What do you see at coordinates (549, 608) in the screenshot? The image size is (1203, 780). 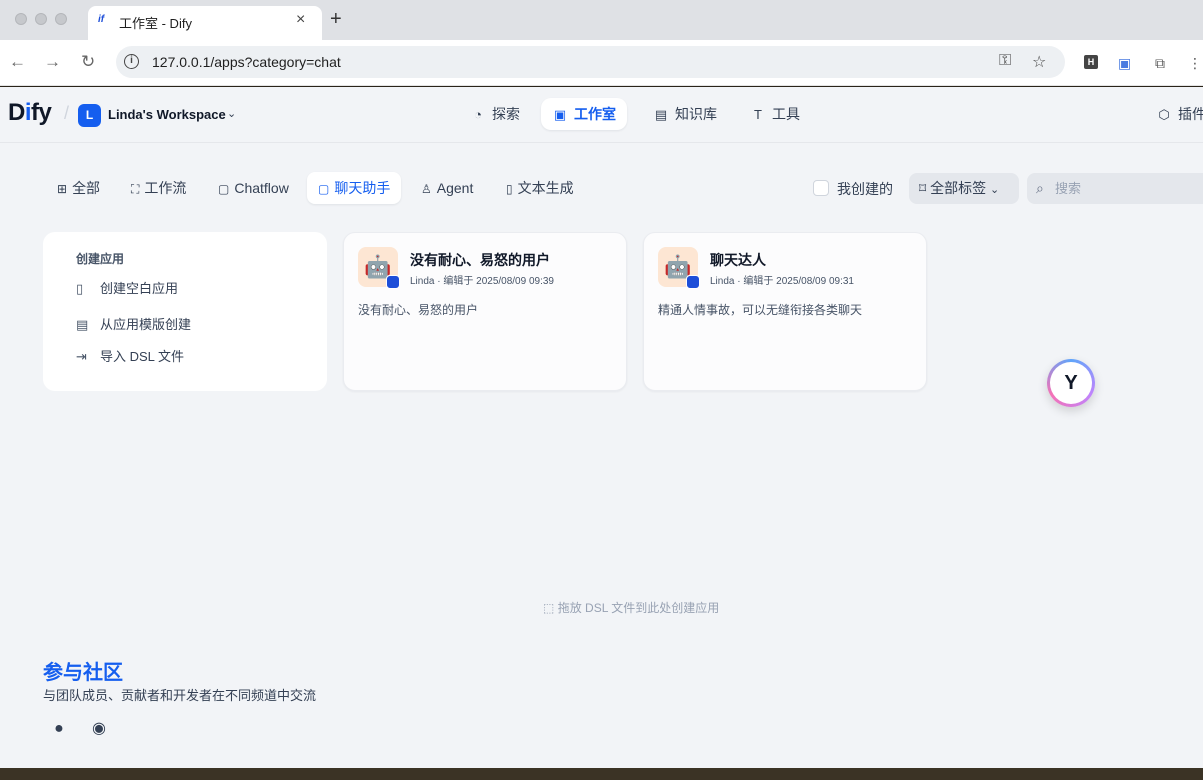 I see `drag-drop-icon: ⬚` at bounding box center [549, 608].